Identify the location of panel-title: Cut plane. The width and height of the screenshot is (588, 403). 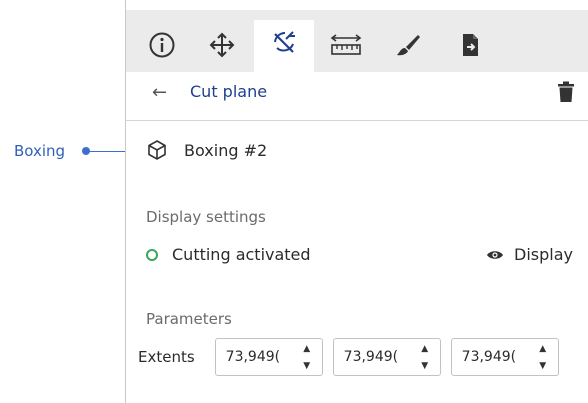
(229, 91).